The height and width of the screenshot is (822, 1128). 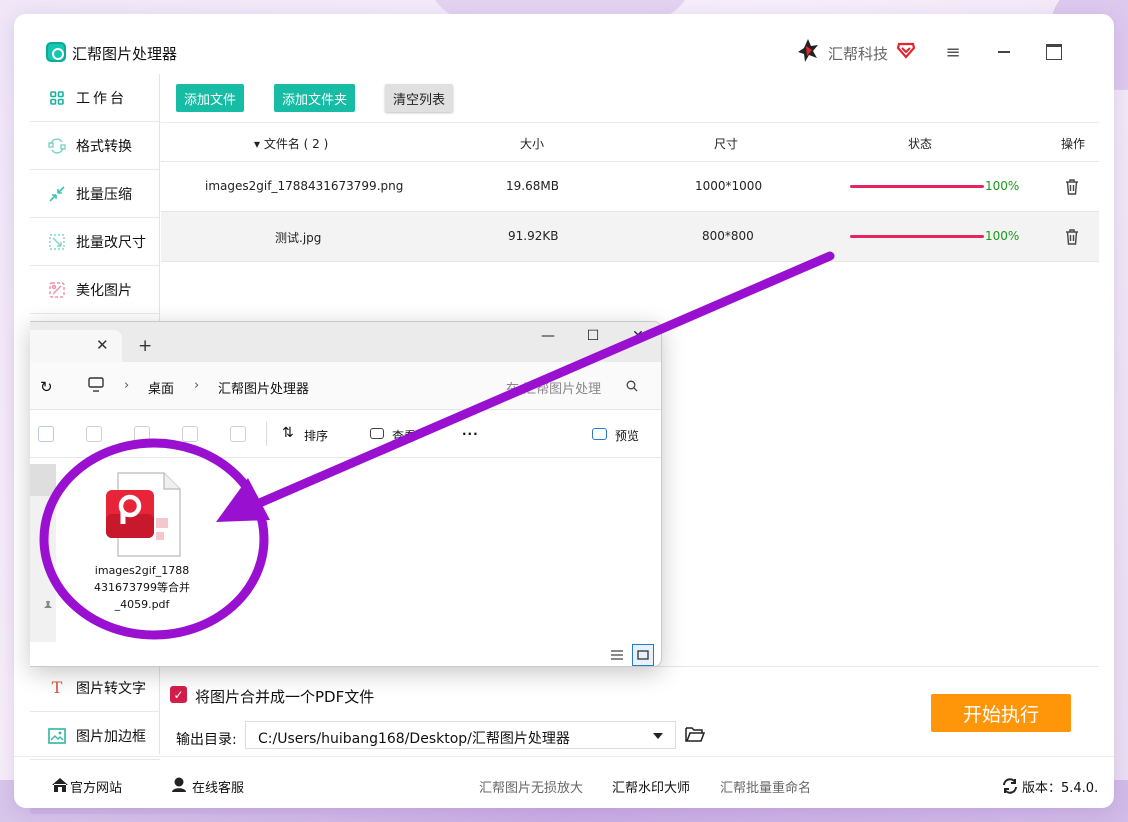 I want to click on sidebar-item-beautify: 美化图片, so click(x=95, y=290).